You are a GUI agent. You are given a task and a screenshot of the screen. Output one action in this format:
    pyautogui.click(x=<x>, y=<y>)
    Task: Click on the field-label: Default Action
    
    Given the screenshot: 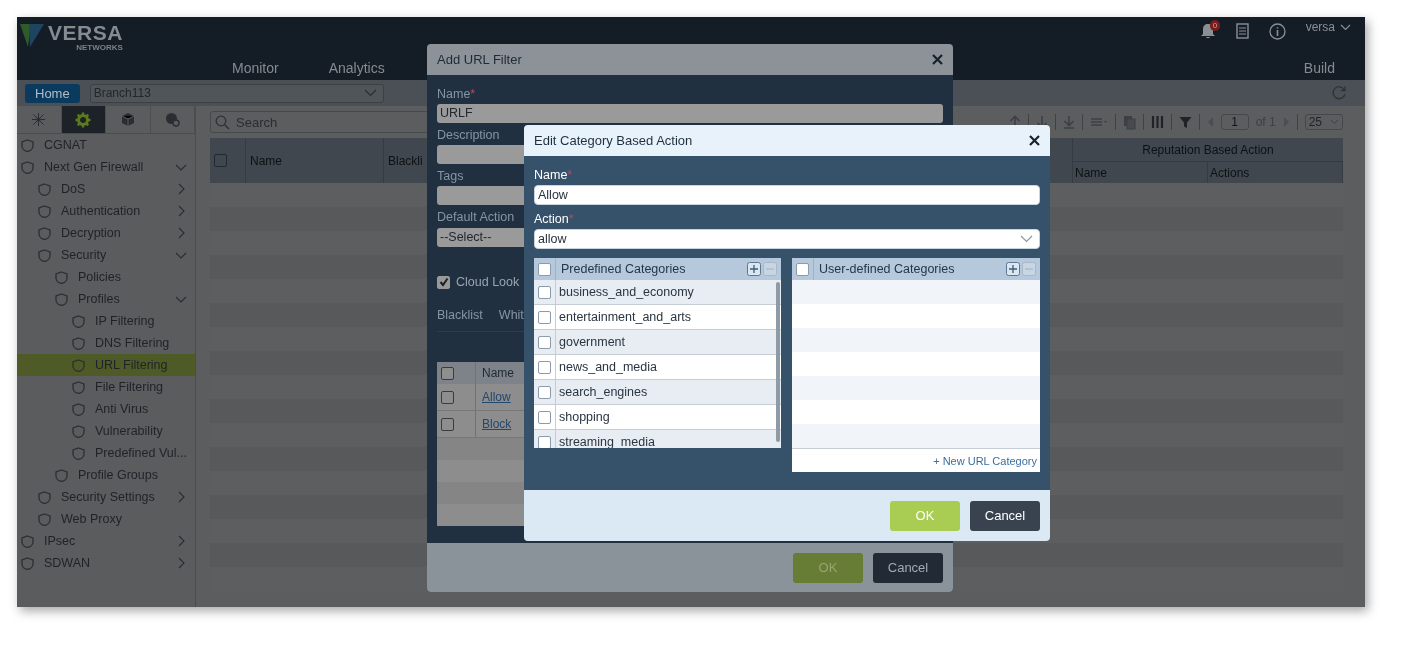 What is the action you would take?
    pyautogui.click(x=476, y=217)
    